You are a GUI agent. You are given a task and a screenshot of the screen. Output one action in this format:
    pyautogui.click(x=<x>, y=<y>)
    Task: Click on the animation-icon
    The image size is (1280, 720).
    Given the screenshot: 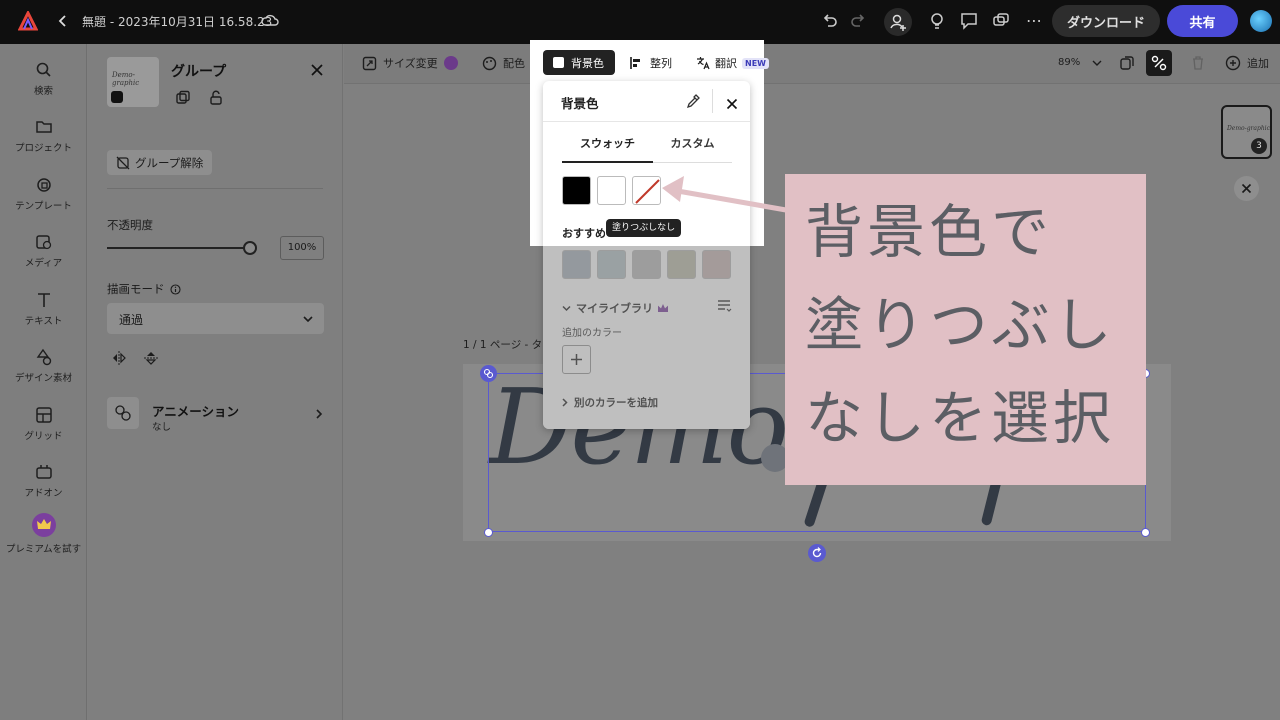 What is the action you would take?
    pyautogui.click(x=123, y=413)
    